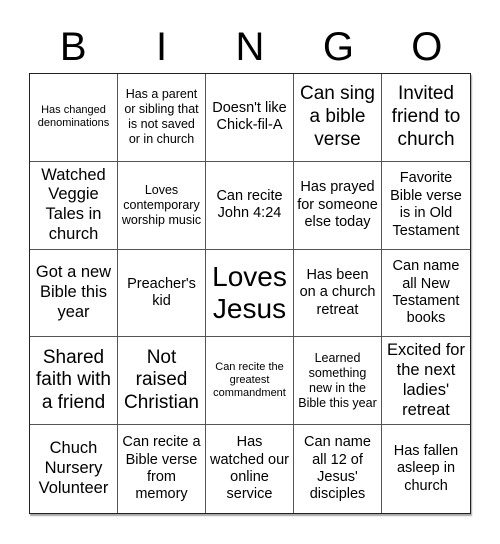 The image size is (500, 544). I want to click on bingo-cell: Has changed denominations, so click(74, 118).